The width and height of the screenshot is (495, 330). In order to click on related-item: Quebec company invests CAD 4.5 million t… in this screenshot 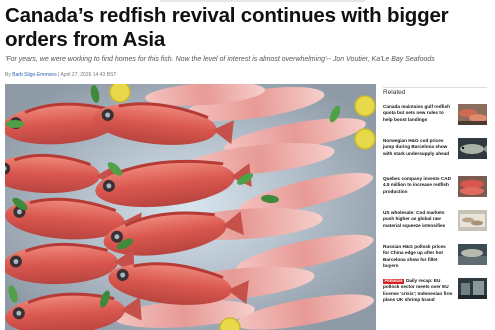, I will do `click(437, 191)`.